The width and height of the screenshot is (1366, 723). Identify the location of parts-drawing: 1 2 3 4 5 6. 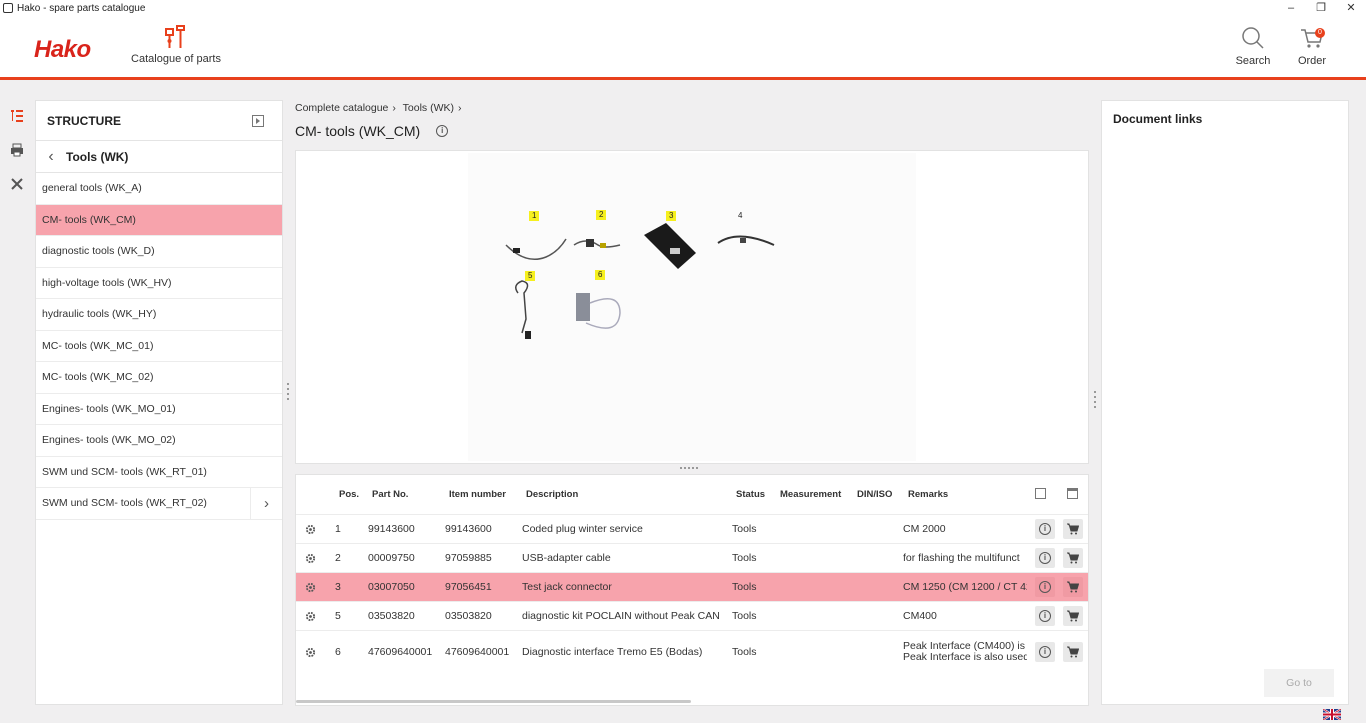
(692, 307).